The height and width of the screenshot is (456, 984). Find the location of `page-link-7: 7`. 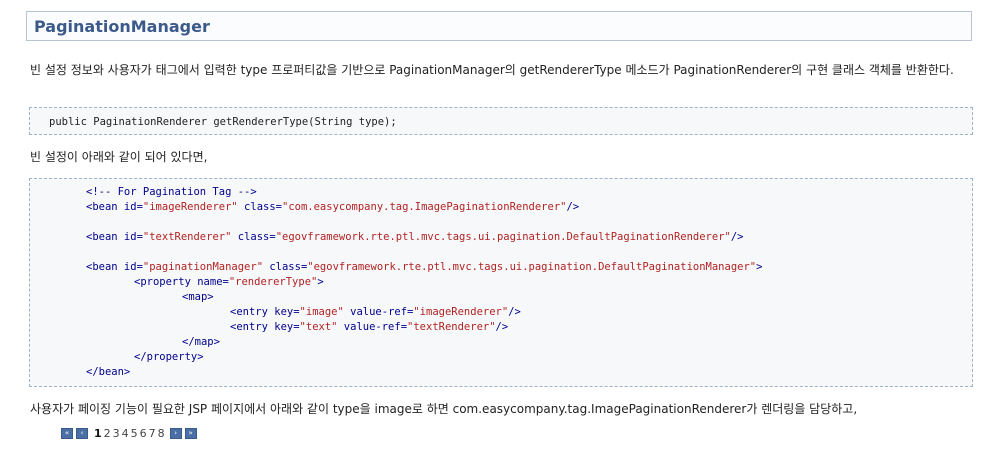

page-link-7: 7 is located at coordinates (152, 433).